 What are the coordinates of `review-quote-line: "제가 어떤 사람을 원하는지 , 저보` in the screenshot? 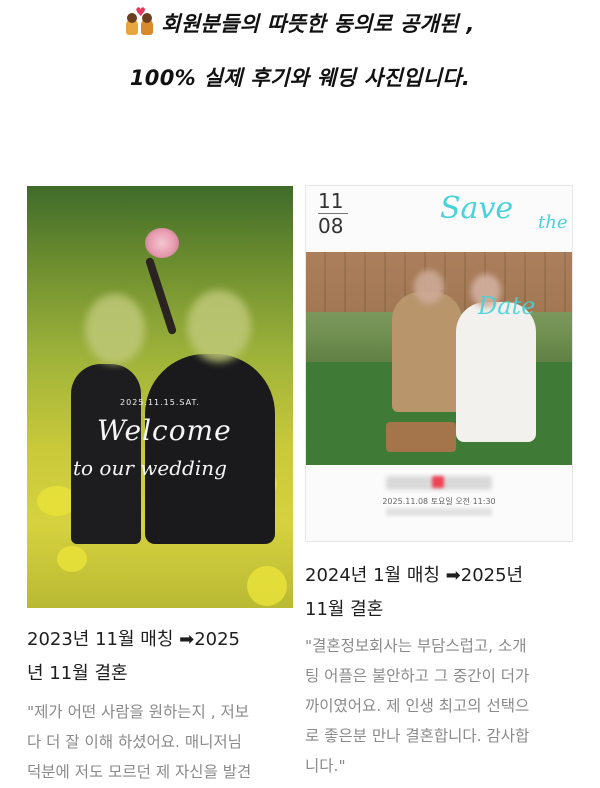 It's located at (138, 712).